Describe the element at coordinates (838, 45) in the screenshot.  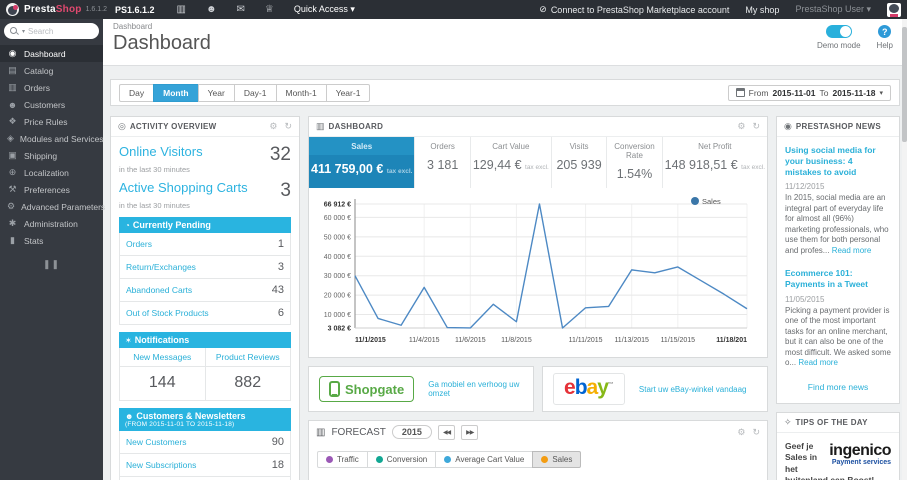
I see `demo-mode-label: Demo mode` at that location.